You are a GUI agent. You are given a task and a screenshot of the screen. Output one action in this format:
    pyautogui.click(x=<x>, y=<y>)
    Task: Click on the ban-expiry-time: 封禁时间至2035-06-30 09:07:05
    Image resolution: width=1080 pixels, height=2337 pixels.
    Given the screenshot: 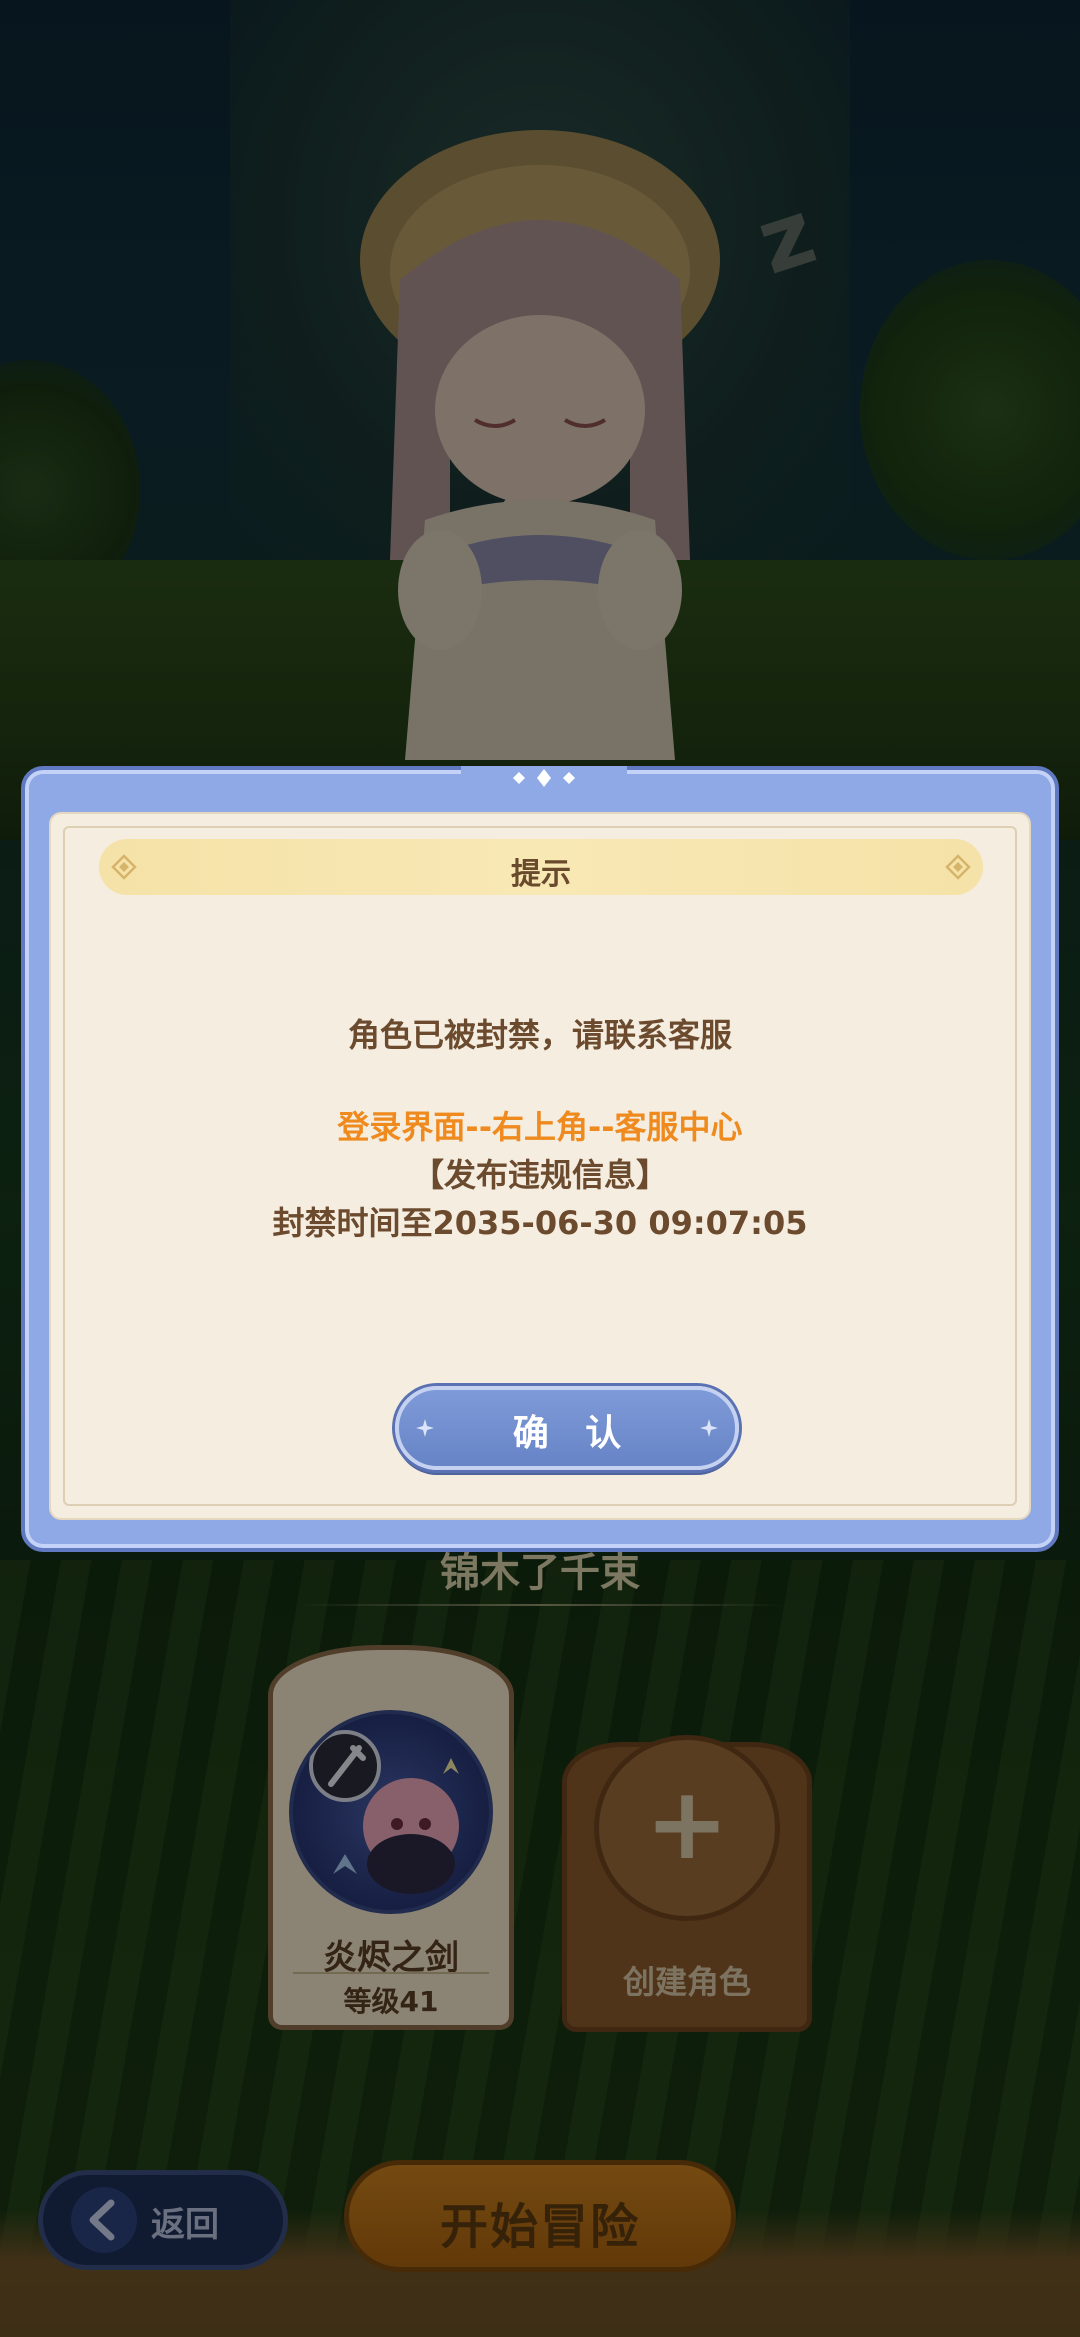 What is the action you would take?
    pyautogui.click(x=540, y=1223)
    